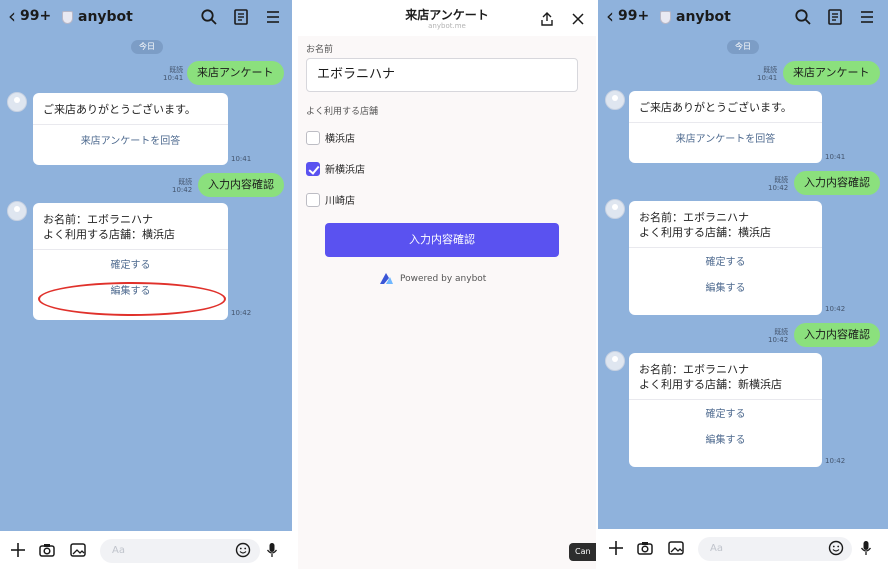  I want to click on store-option-yokohama: 横浜店, so click(330, 137).